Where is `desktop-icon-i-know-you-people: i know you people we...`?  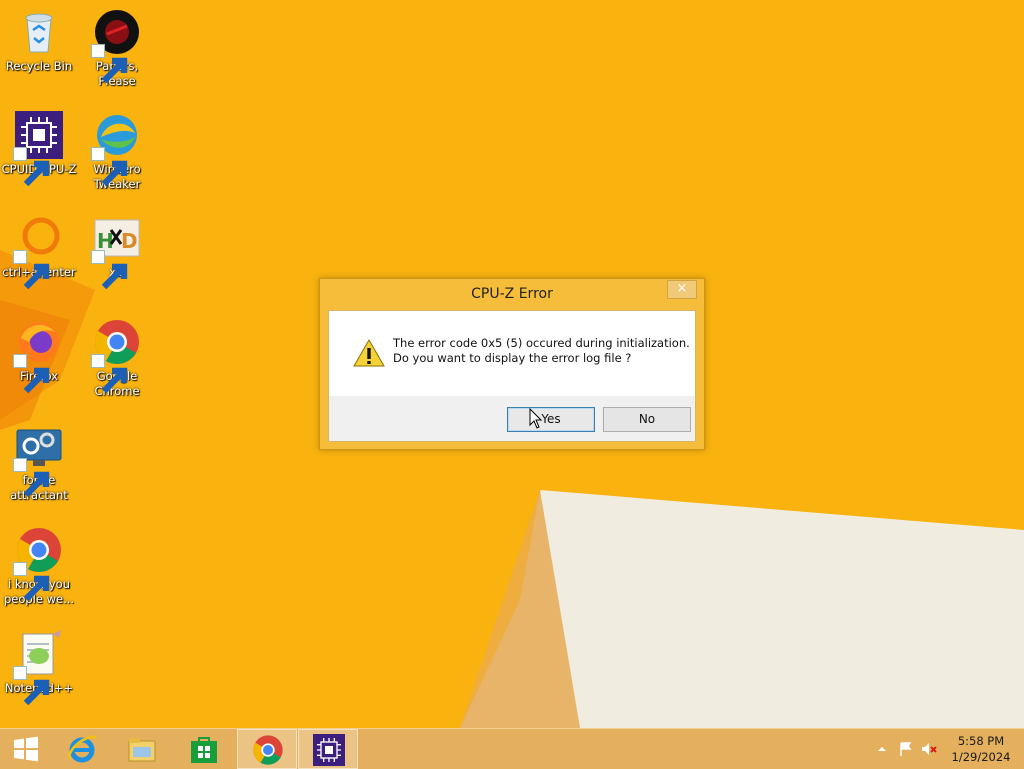 desktop-icon-i-know-you-people: i know you people we... is located at coordinates (39, 566).